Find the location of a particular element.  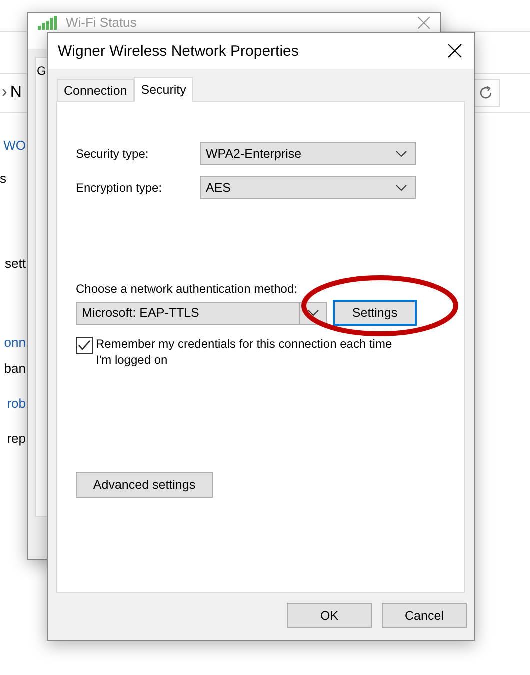

ok-button: OK is located at coordinates (329, 615).